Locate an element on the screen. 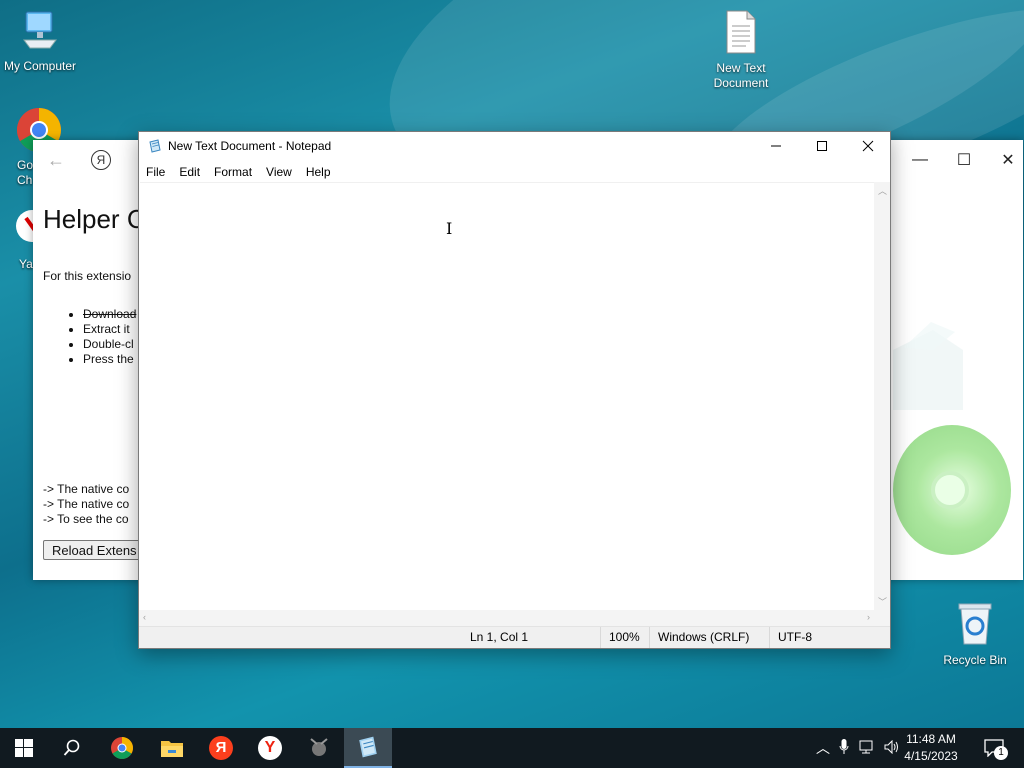 This screenshot has width=1024, height=768. vertical-scrollbar: ︿ ﹀ is located at coordinates (882, 396).